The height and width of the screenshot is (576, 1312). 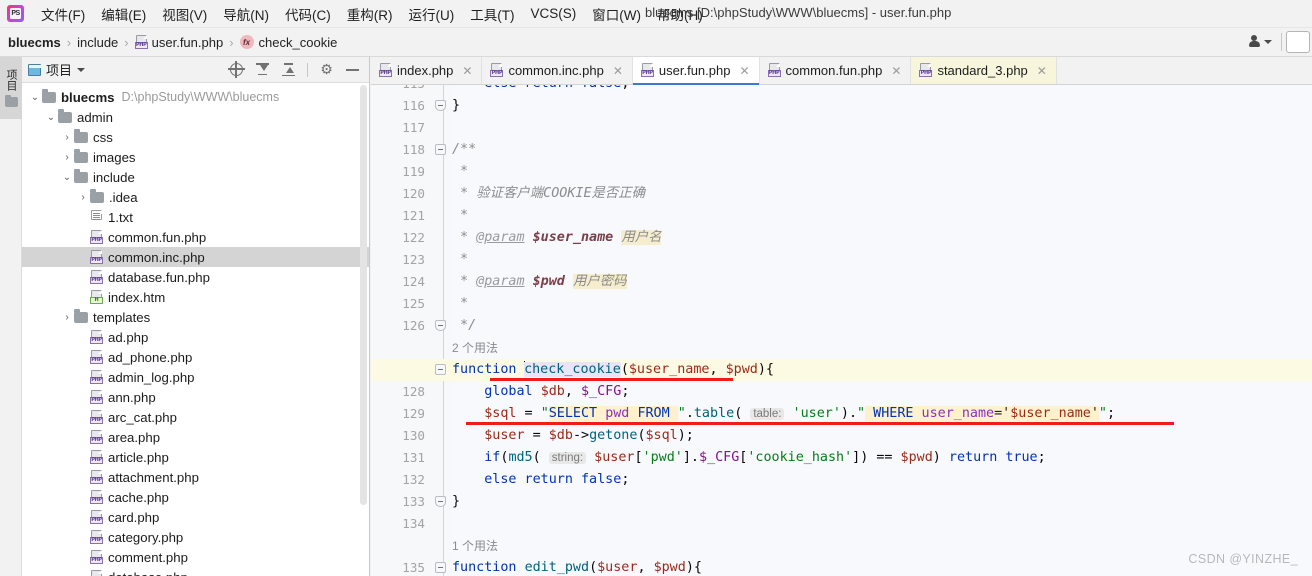 I want to click on code-line: */, so click(x=464, y=326).